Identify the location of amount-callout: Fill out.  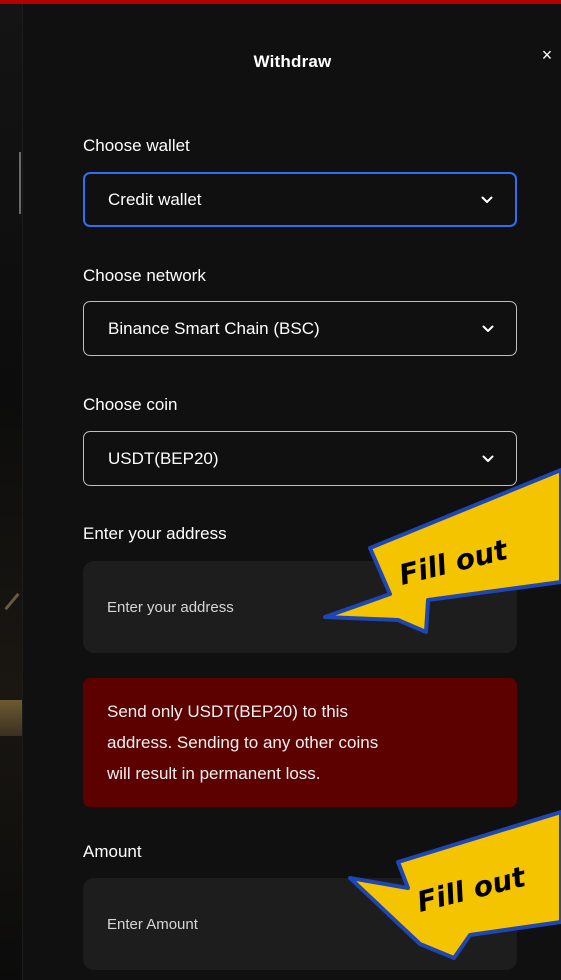
(454, 885).